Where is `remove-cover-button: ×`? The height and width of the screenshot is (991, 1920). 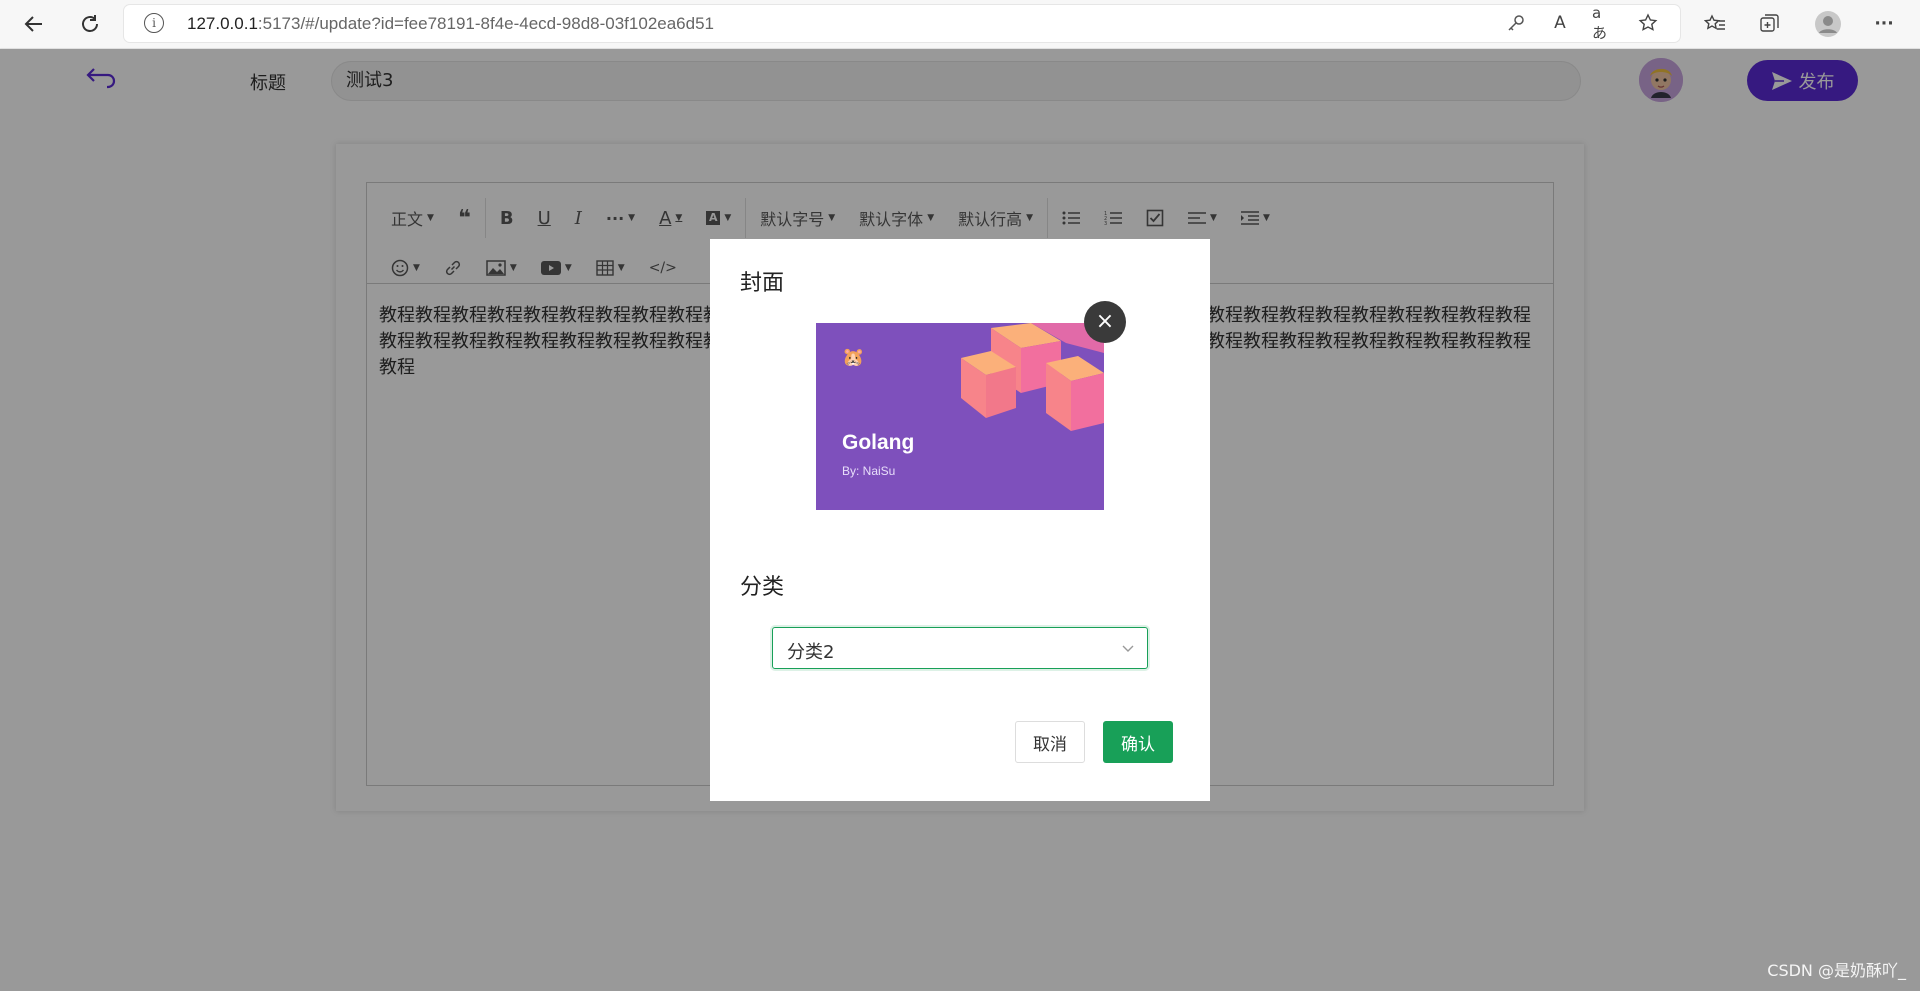
remove-cover-button: × is located at coordinates (1105, 322).